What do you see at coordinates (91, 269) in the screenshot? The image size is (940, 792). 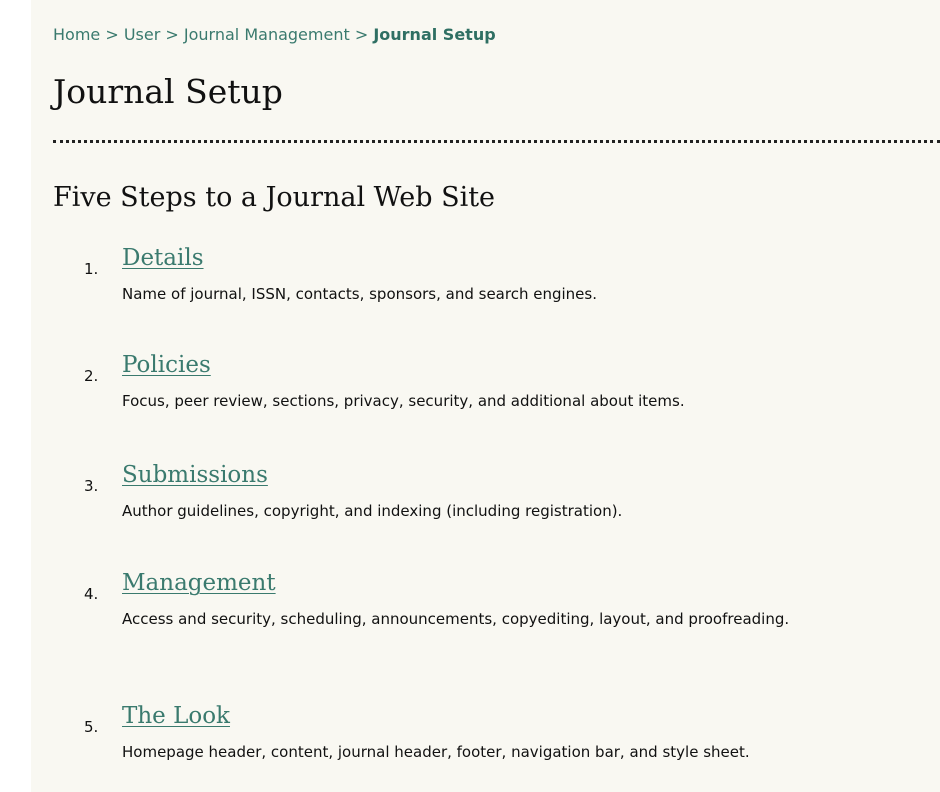 I see `step-number: 1.` at bounding box center [91, 269].